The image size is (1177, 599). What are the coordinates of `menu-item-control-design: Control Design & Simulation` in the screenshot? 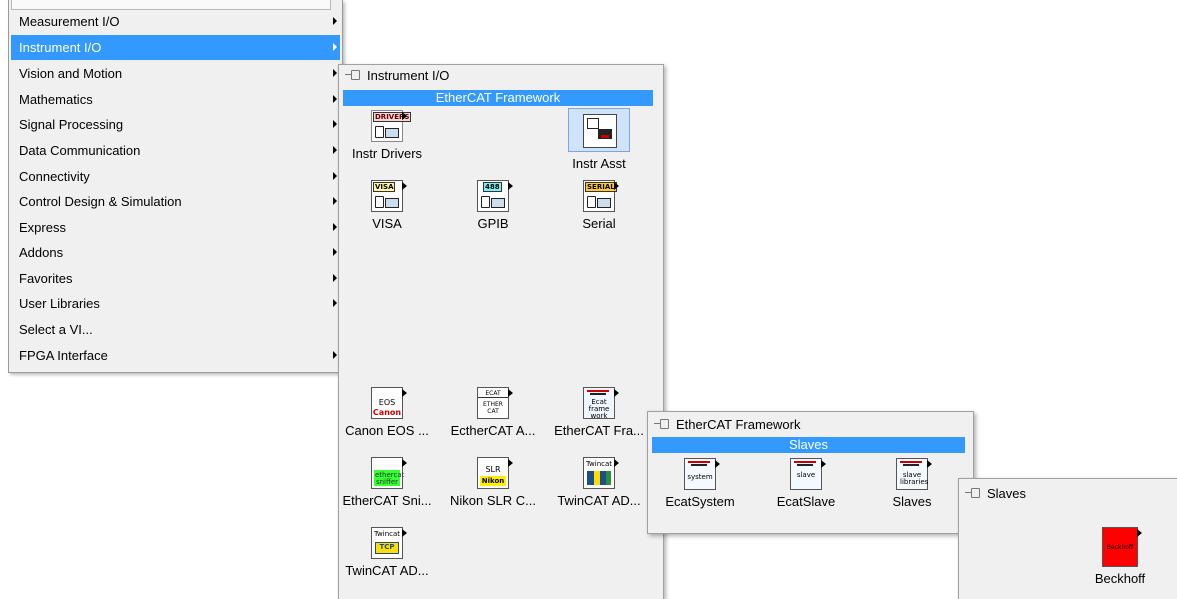 It's located at (175, 201).